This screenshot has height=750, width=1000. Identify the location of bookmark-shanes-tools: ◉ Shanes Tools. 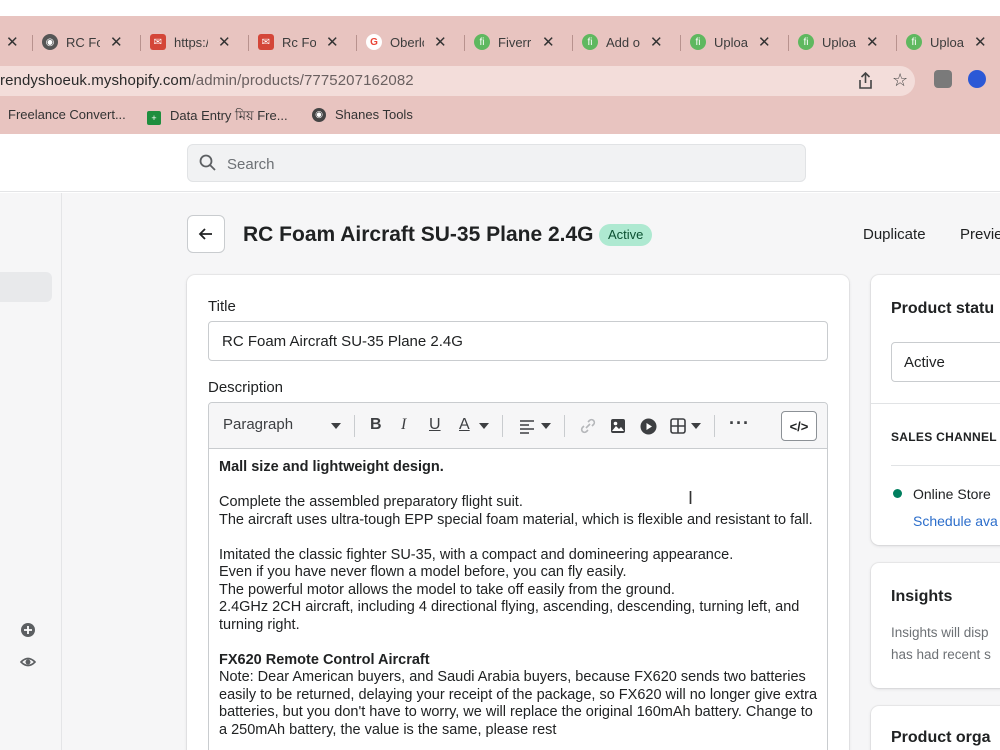
(362, 114).